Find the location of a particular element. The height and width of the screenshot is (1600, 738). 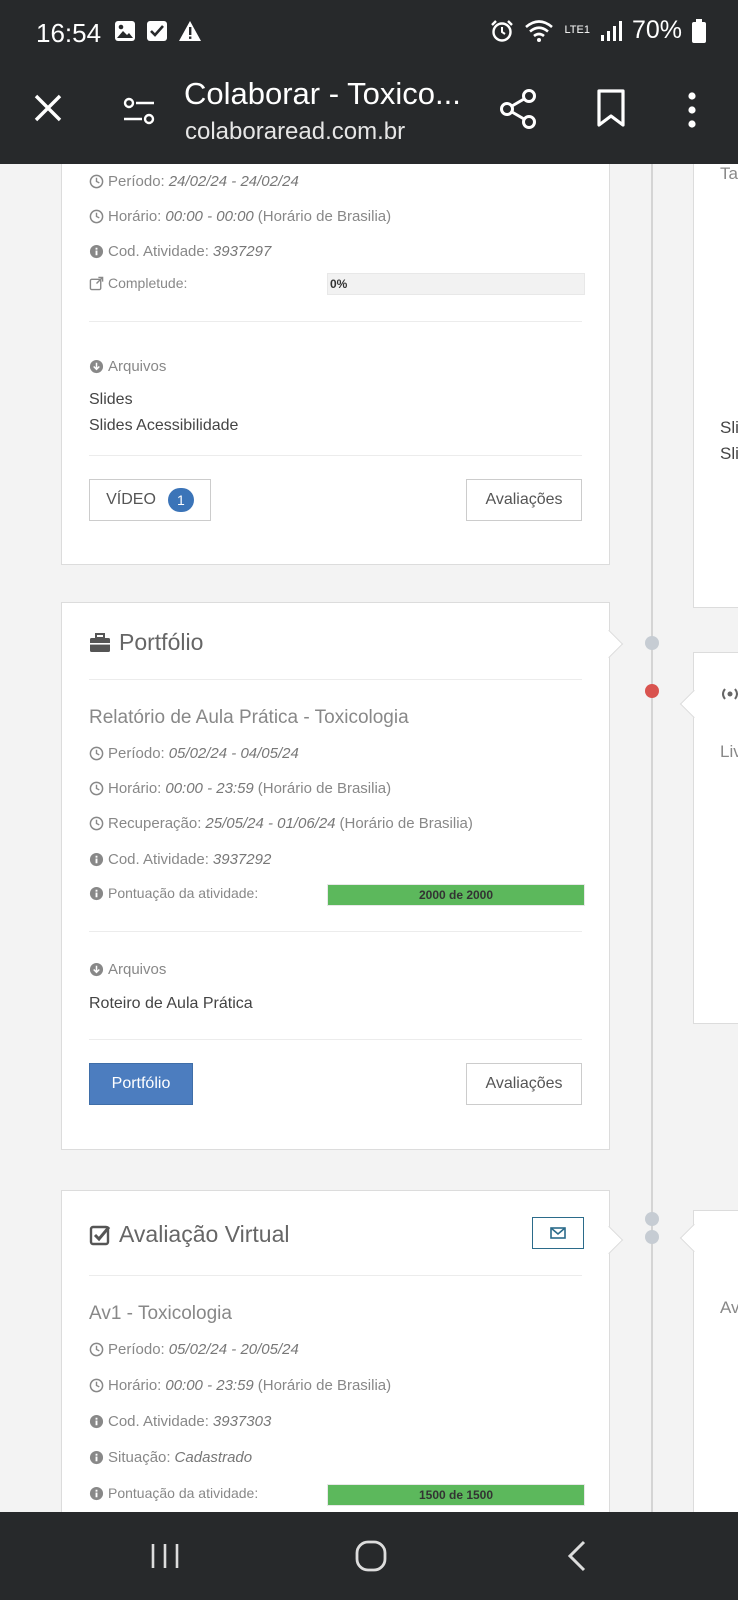

video-count-badge: 1 is located at coordinates (180, 500).